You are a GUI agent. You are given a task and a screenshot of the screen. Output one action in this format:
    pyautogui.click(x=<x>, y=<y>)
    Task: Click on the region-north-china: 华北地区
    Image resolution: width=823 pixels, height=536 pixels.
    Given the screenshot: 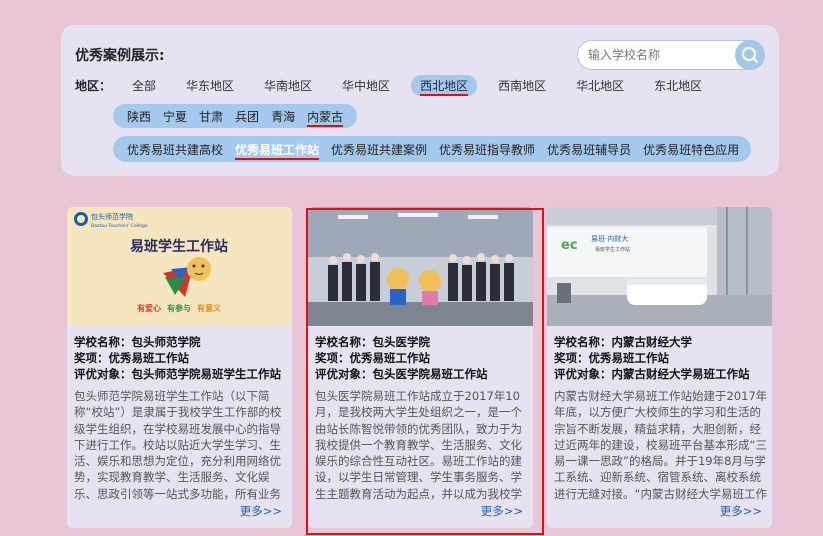 What is the action you would take?
    pyautogui.click(x=600, y=85)
    